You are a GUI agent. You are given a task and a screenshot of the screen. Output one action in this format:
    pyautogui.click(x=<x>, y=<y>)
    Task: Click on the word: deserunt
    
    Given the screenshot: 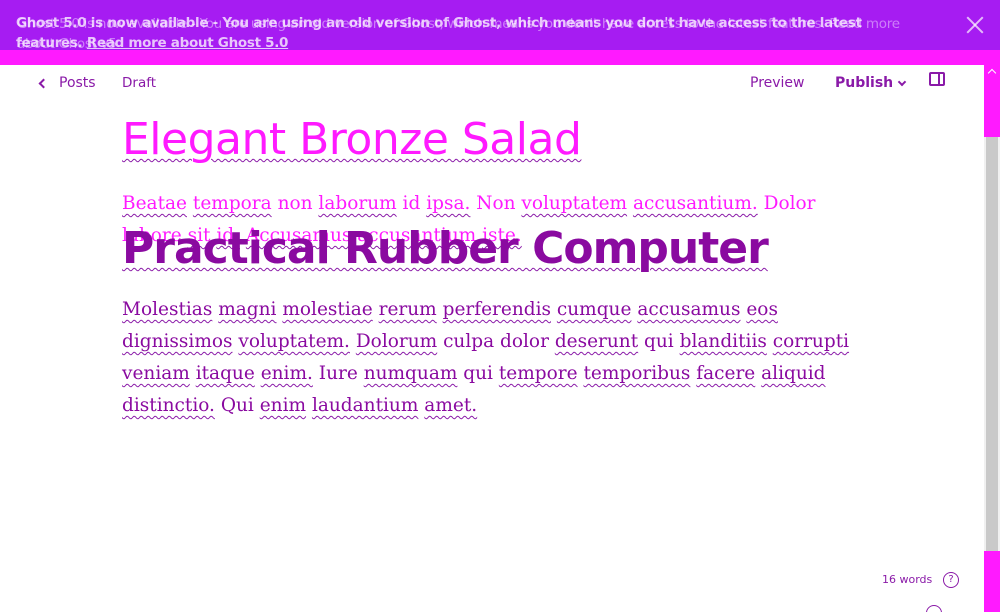 What is the action you would take?
    pyautogui.click(x=596, y=341)
    